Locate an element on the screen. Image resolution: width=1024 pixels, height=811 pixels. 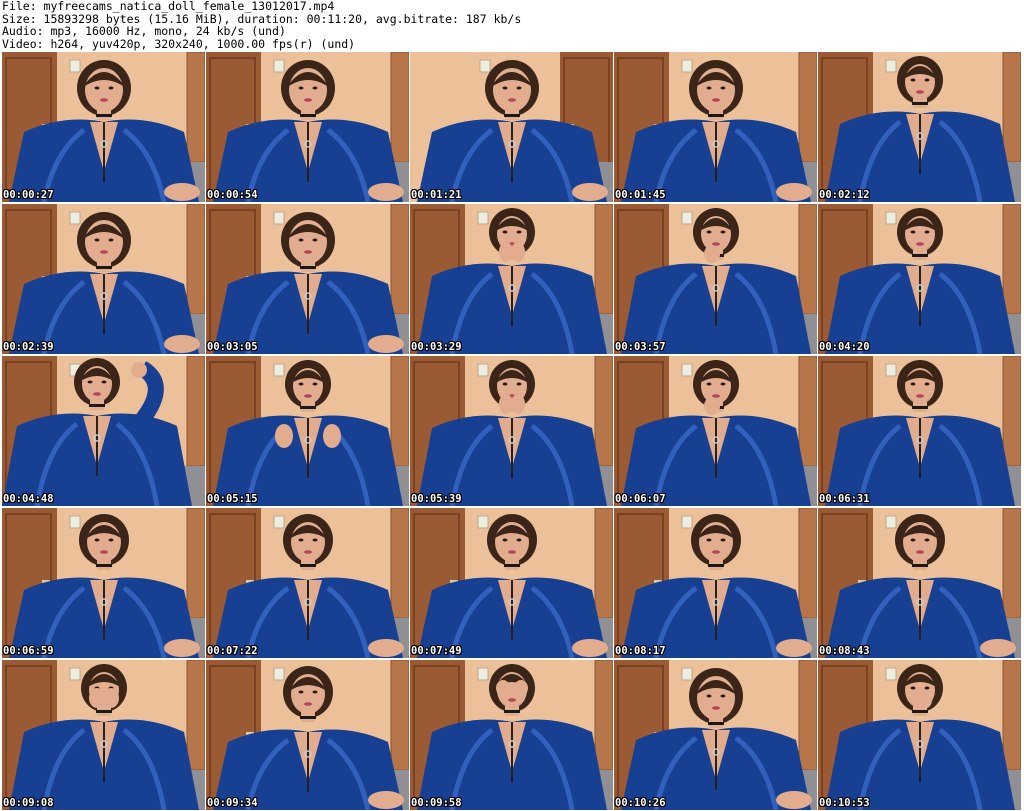
video-thumbnail: 00:03:57 is located at coordinates (715, 279).